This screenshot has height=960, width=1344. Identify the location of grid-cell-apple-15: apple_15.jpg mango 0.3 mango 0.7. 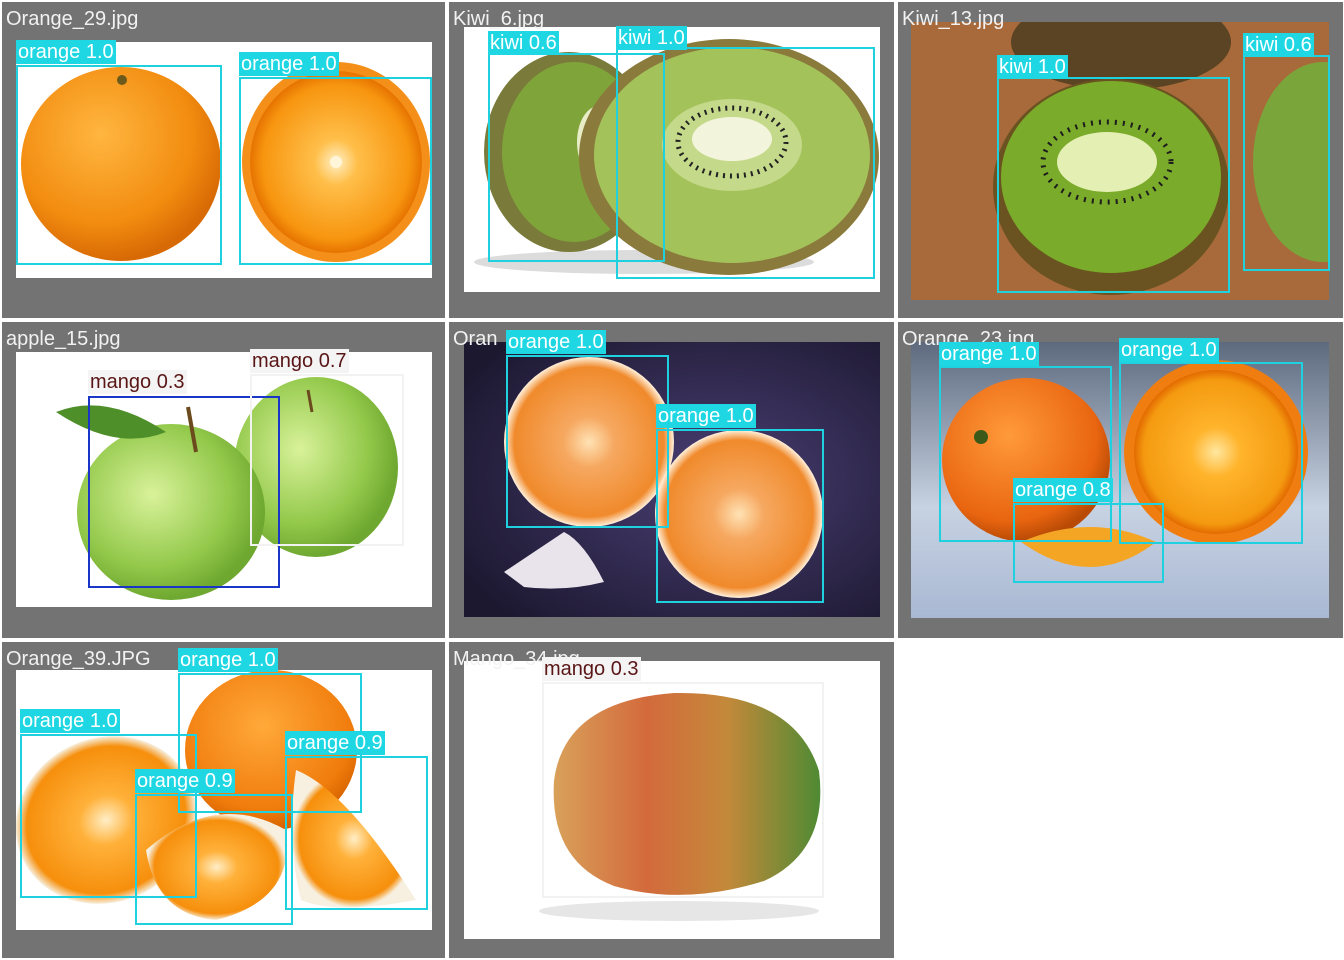
(223, 480).